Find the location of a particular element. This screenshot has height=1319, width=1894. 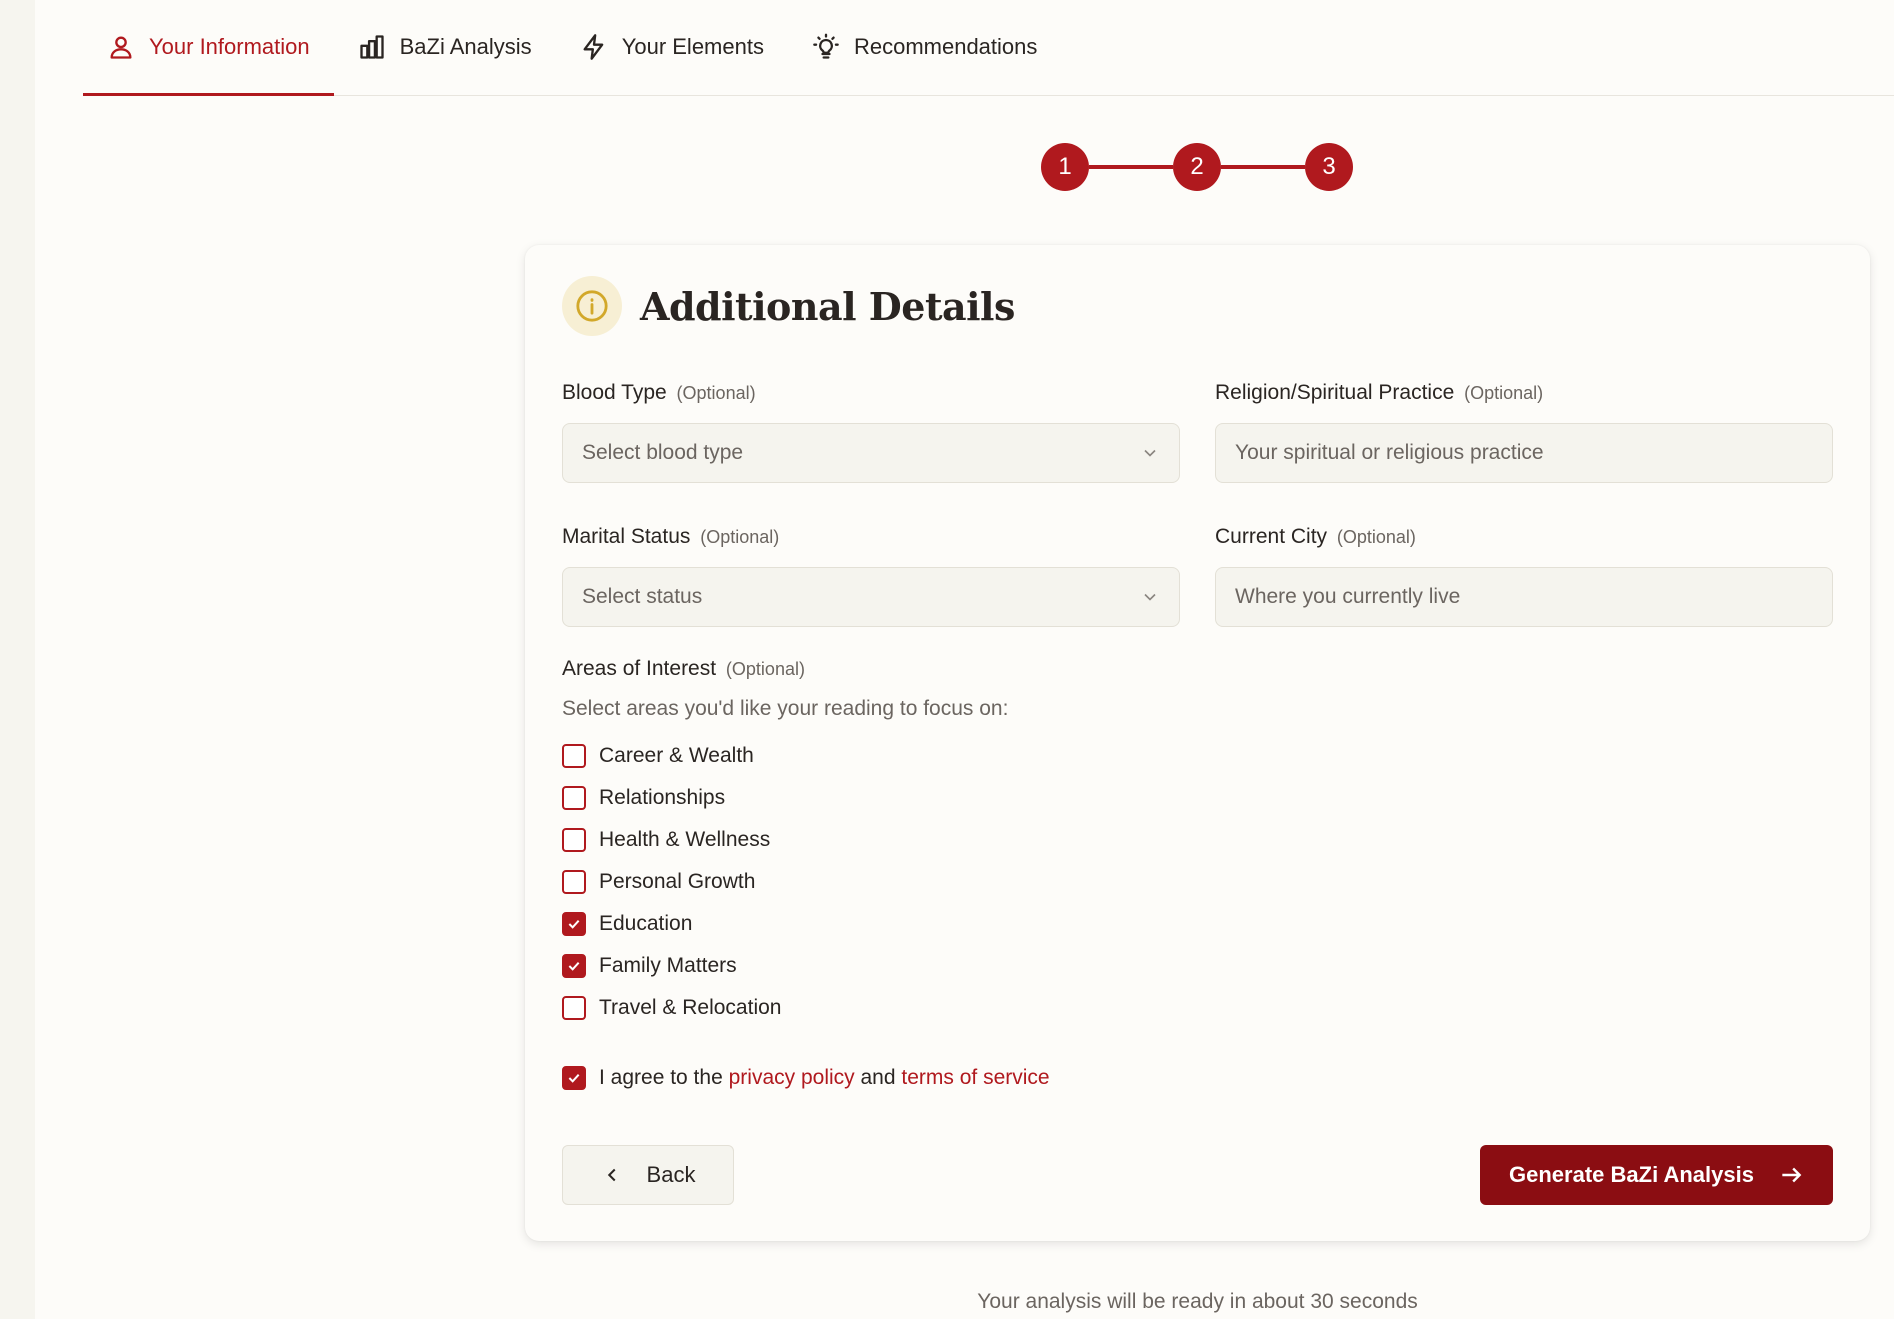

field-label: Blood Type (Optional) is located at coordinates (871, 395).